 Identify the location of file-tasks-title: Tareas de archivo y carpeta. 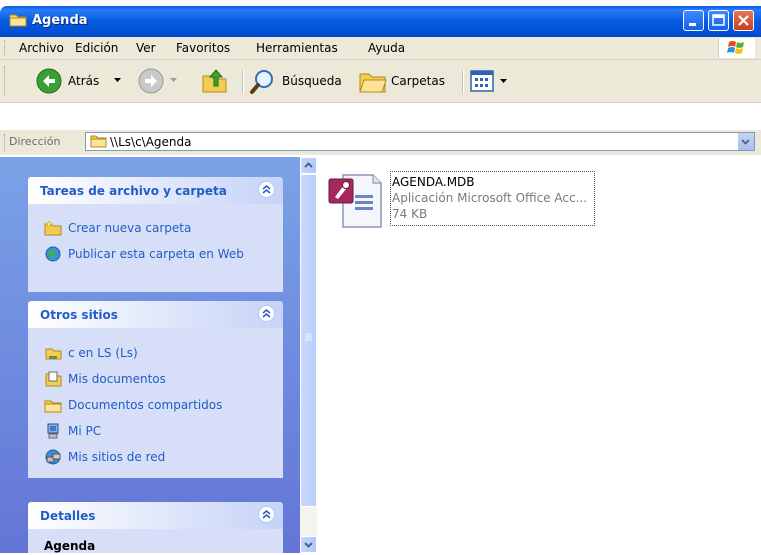
(133, 191).